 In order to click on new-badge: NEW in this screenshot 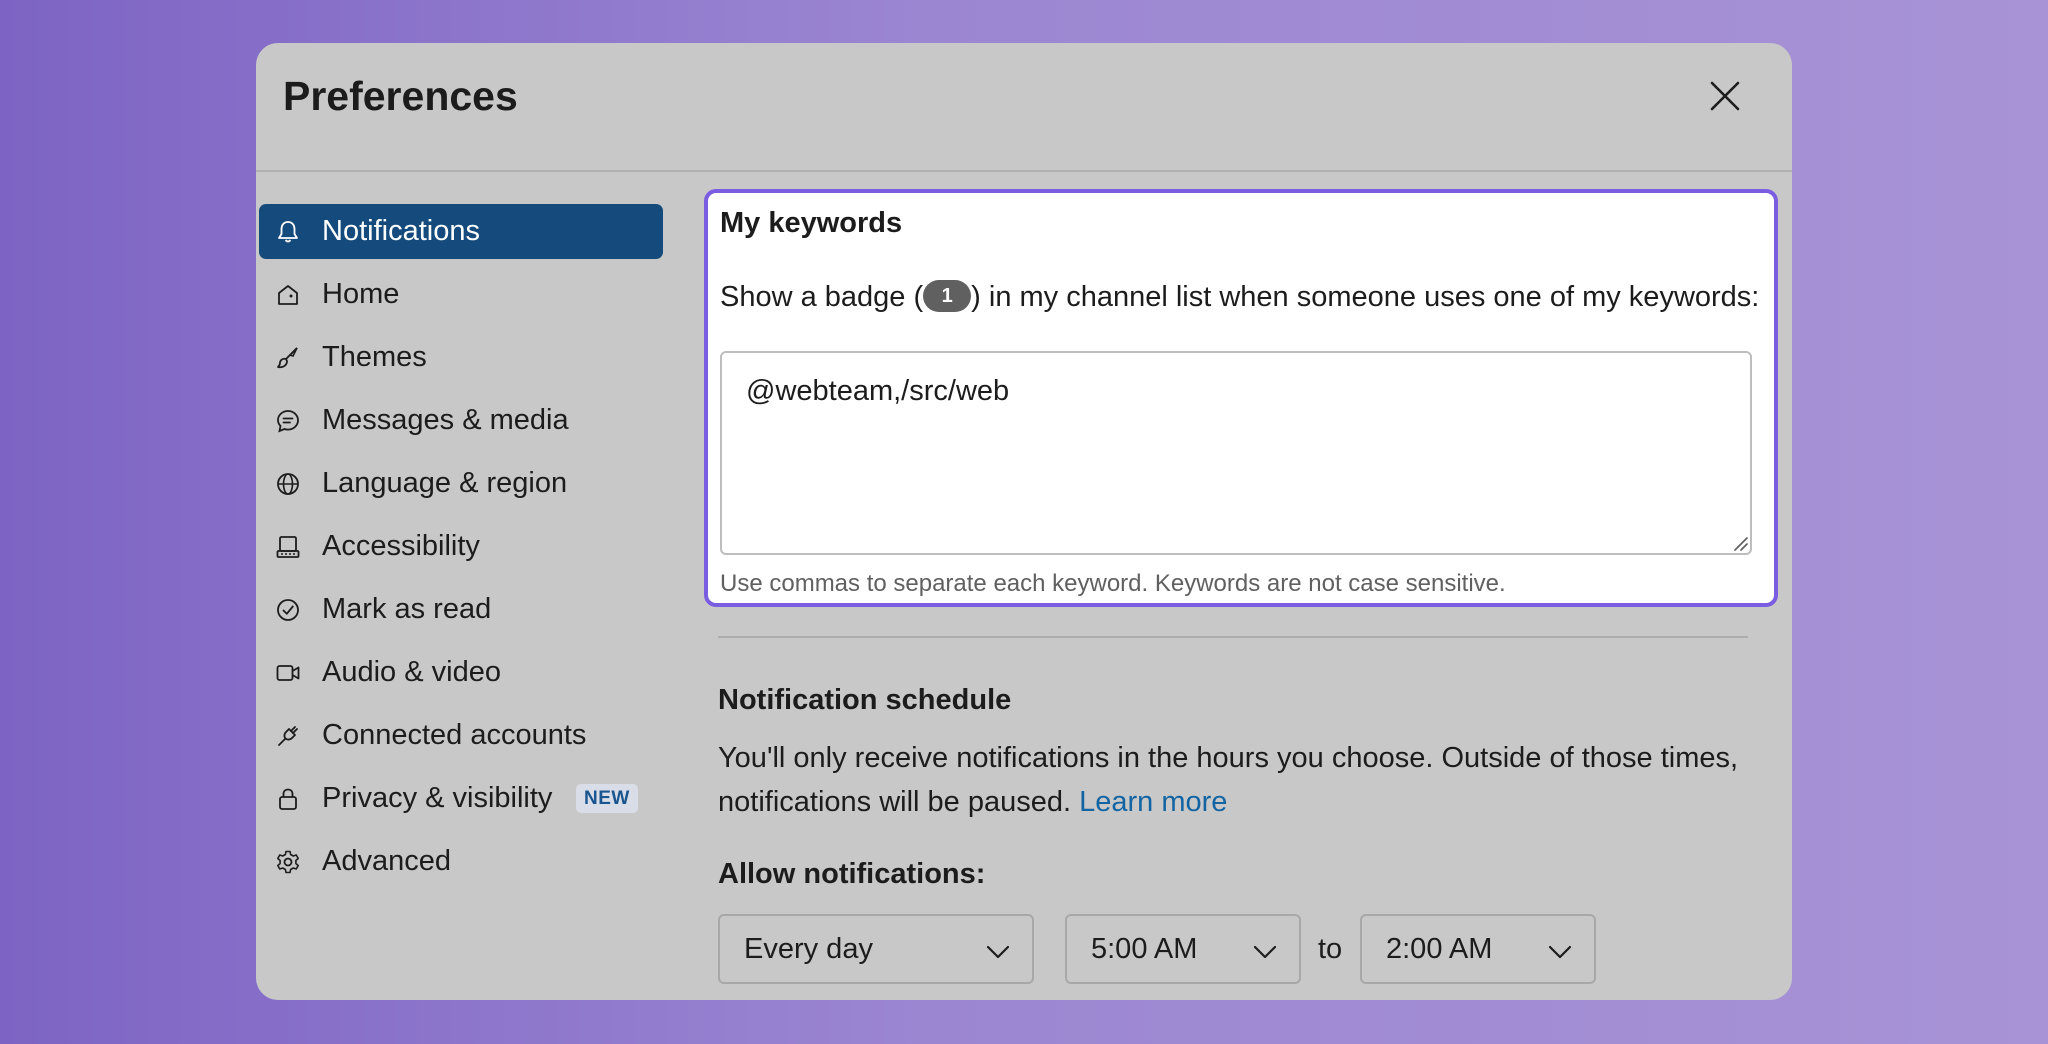, I will do `click(607, 798)`.